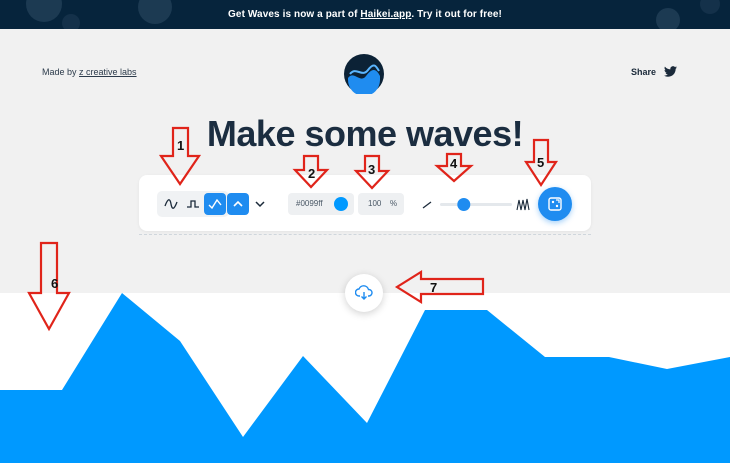  I want to click on annotation-number-1: 1, so click(180, 145).